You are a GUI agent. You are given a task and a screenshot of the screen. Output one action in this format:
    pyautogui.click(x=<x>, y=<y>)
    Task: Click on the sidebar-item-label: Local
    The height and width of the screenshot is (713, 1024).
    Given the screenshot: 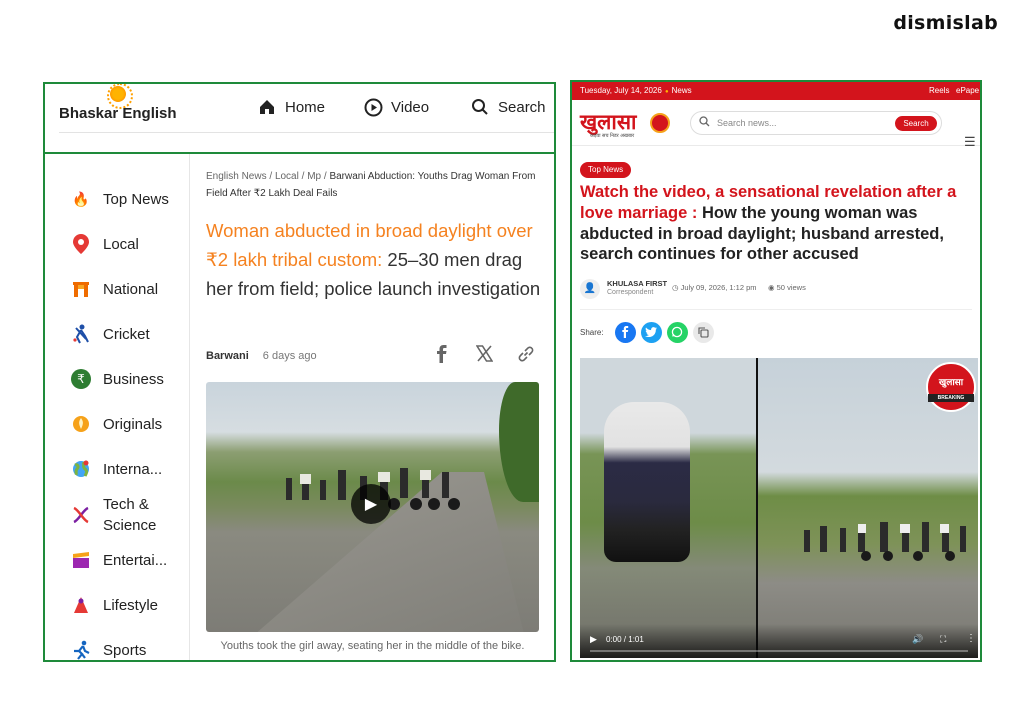 What is the action you would take?
    pyautogui.click(x=121, y=244)
    